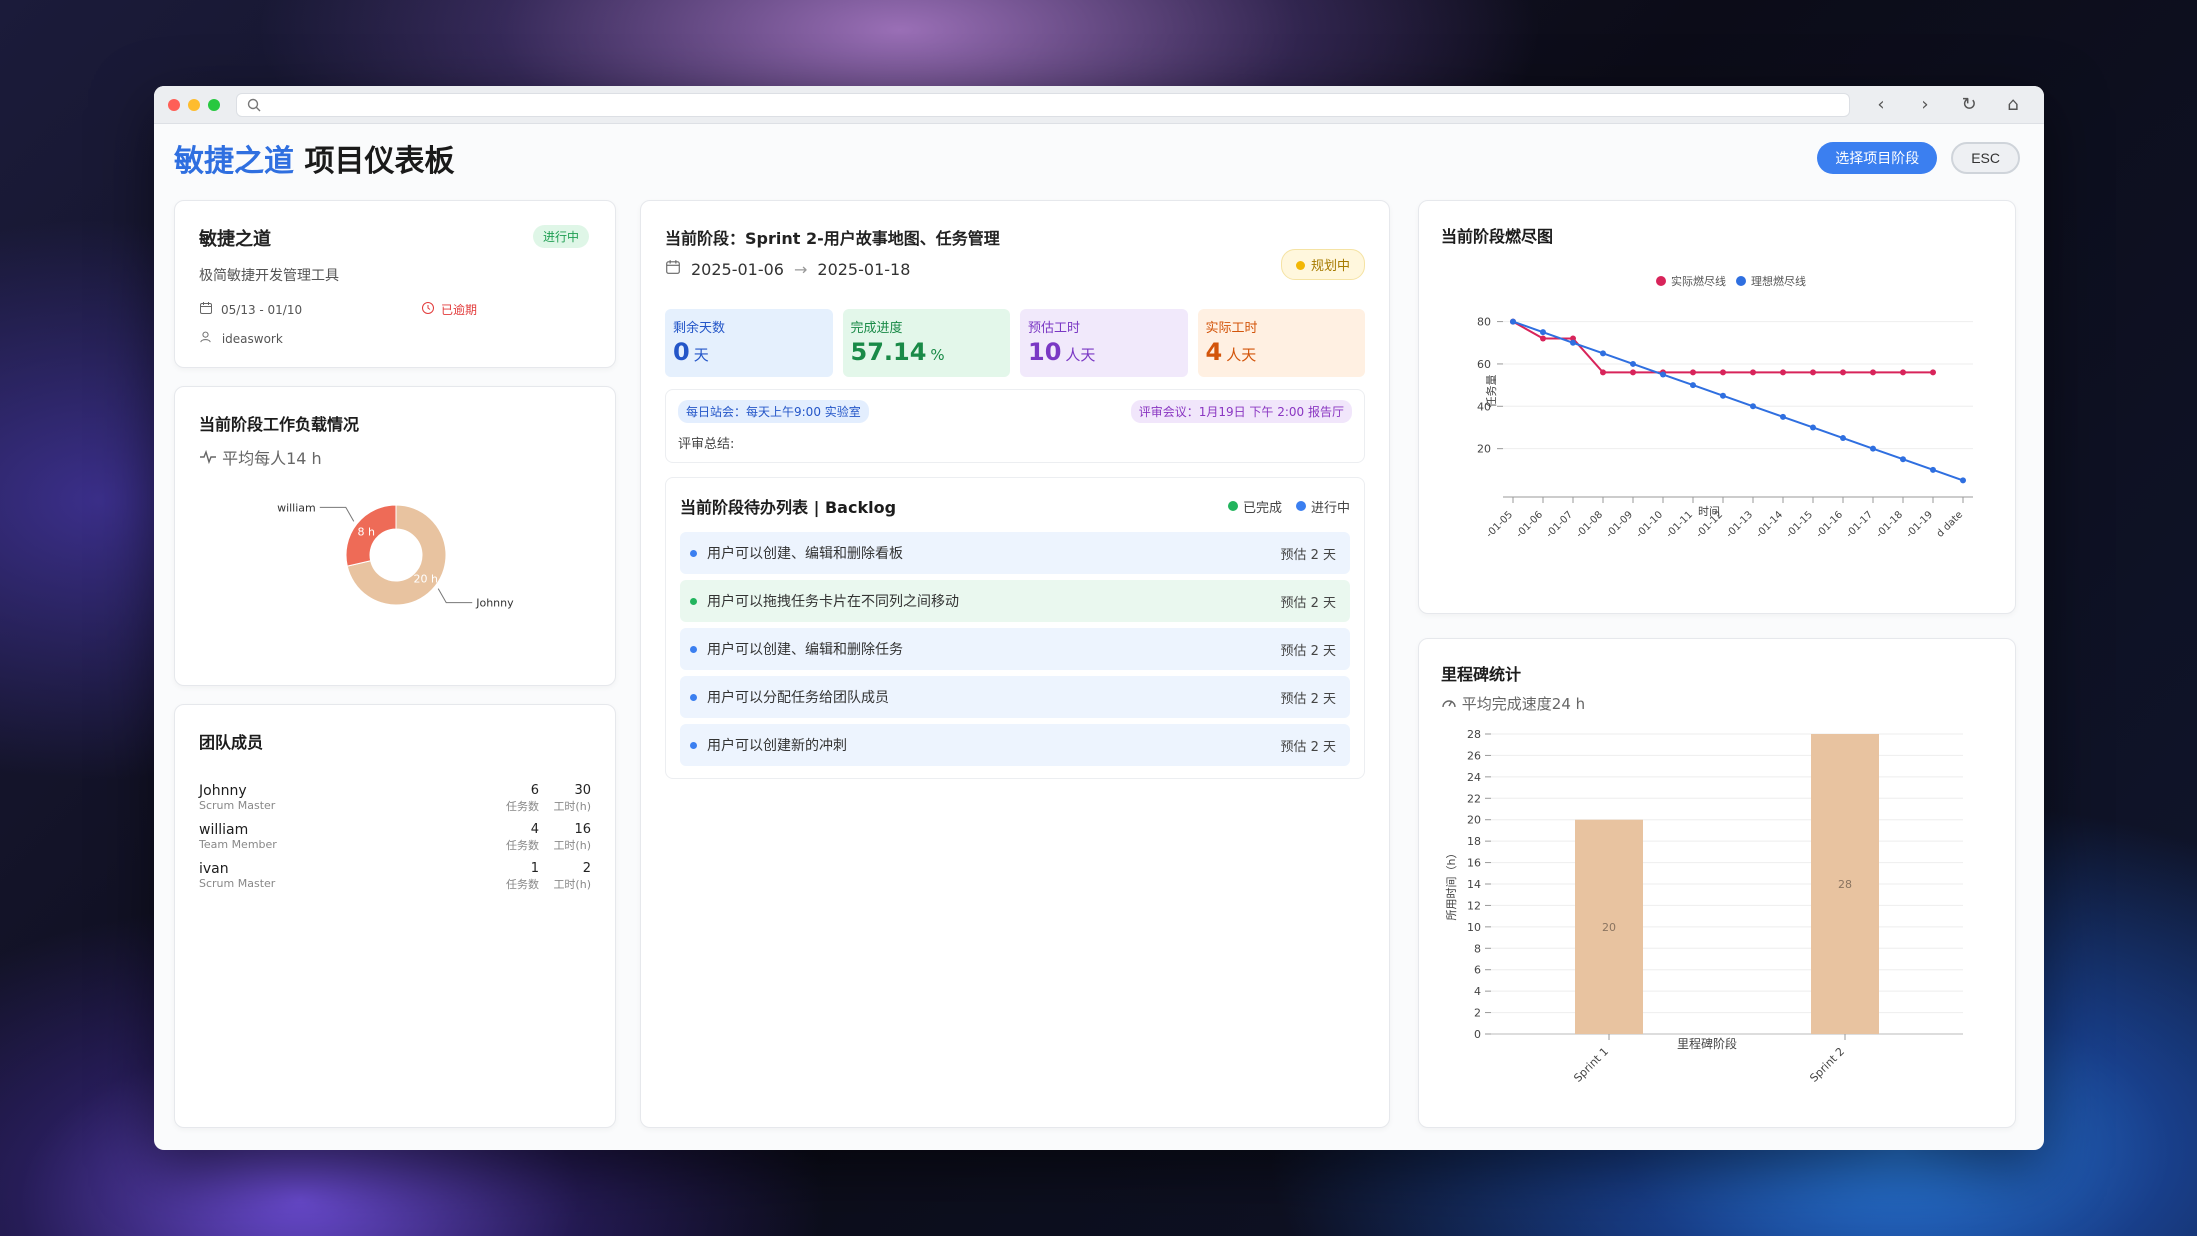  I want to click on project-description: 极简敏捷开发管理工具, so click(269, 276).